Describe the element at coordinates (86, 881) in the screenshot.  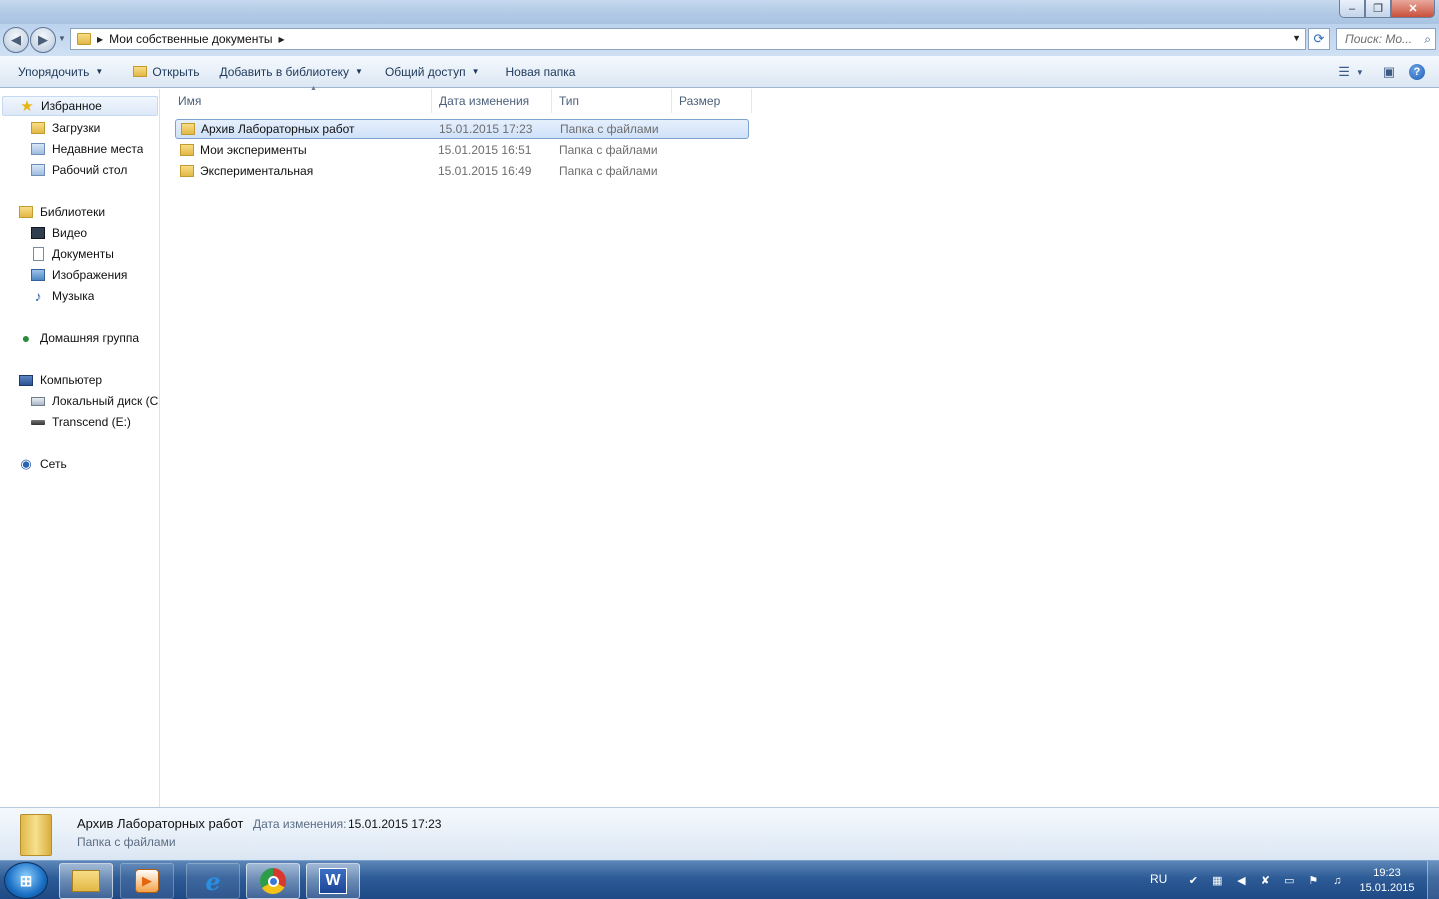
I see `taskbar-explorer` at that location.